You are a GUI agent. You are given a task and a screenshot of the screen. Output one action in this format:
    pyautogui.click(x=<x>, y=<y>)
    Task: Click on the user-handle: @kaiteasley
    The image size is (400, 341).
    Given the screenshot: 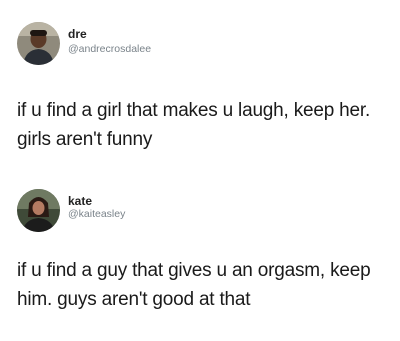 What is the action you would take?
    pyautogui.click(x=96, y=214)
    